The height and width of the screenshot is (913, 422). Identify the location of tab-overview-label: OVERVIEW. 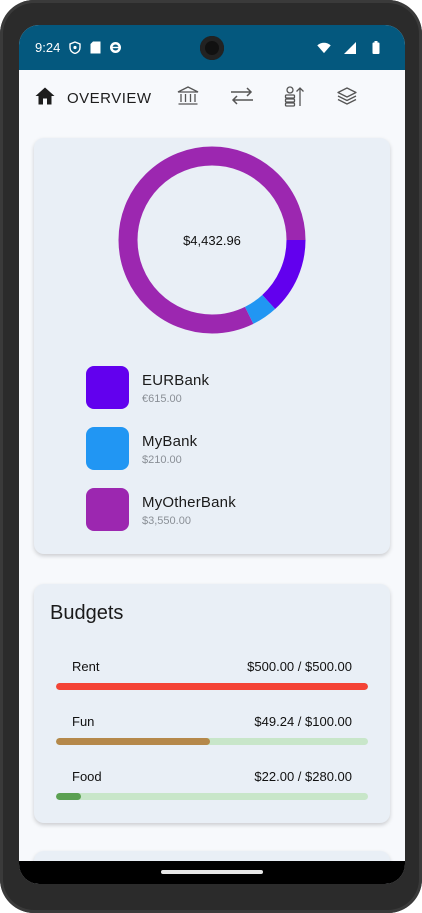
(109, 98).